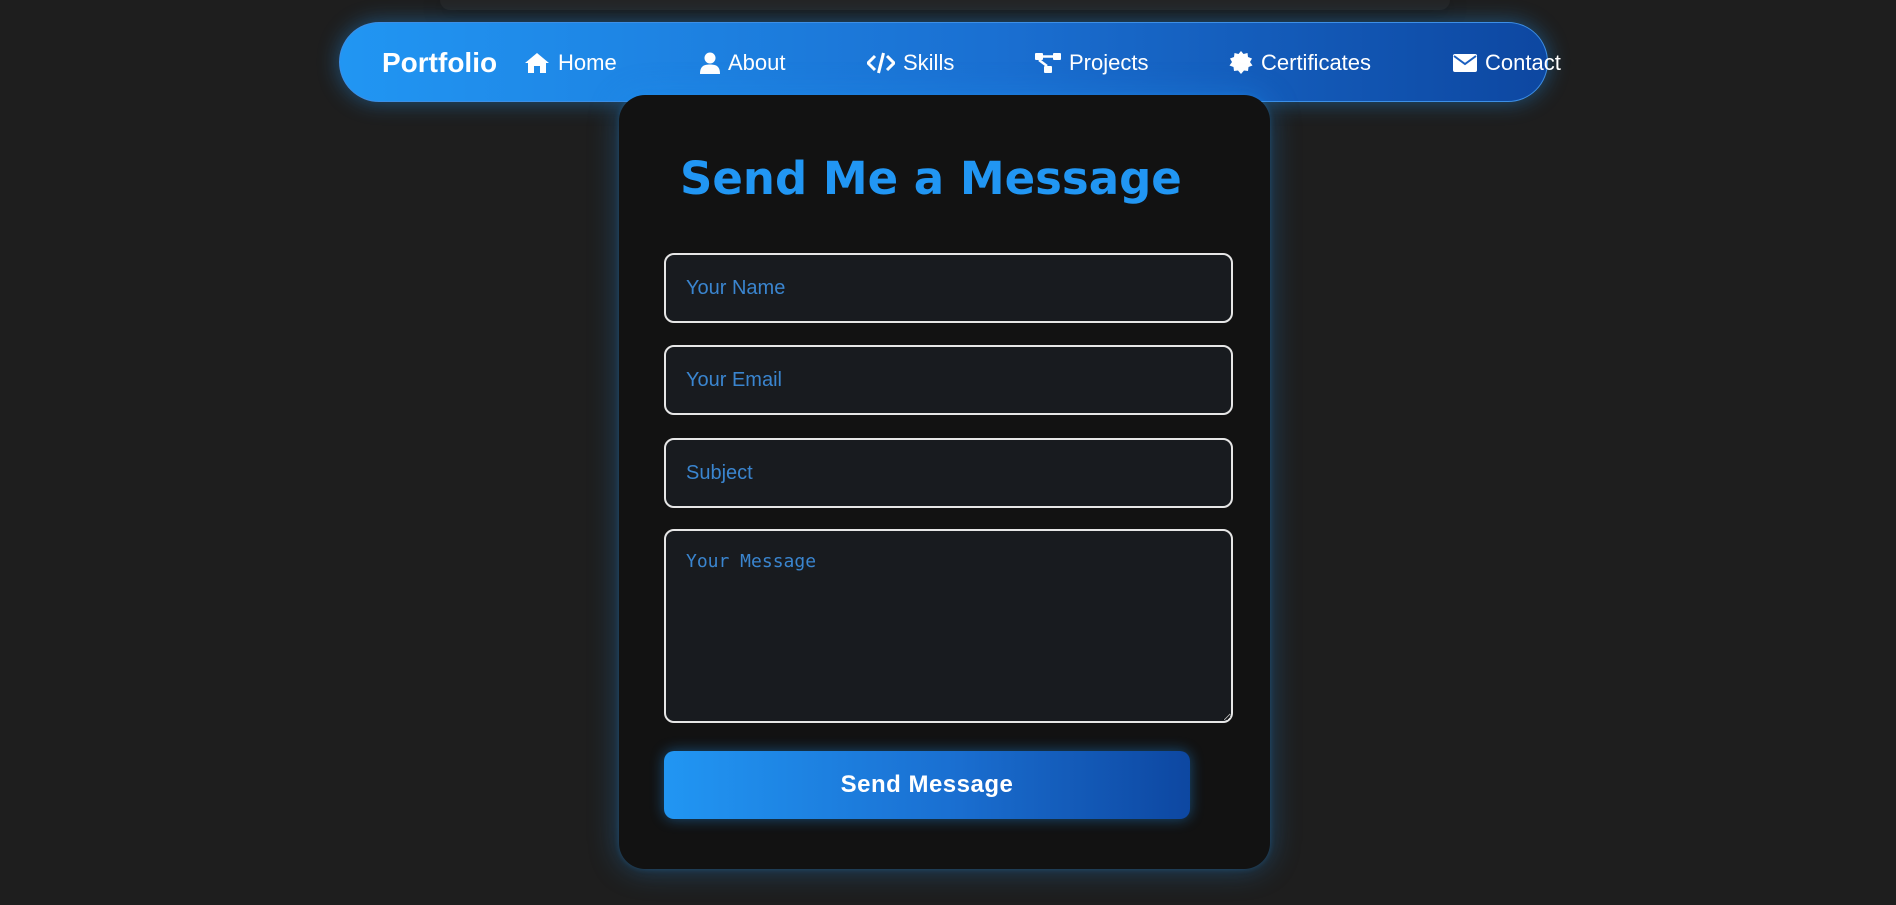 This screenshot has height=905, width=1896. I want to click on nav-label: Certificates, so click(1316, 62).